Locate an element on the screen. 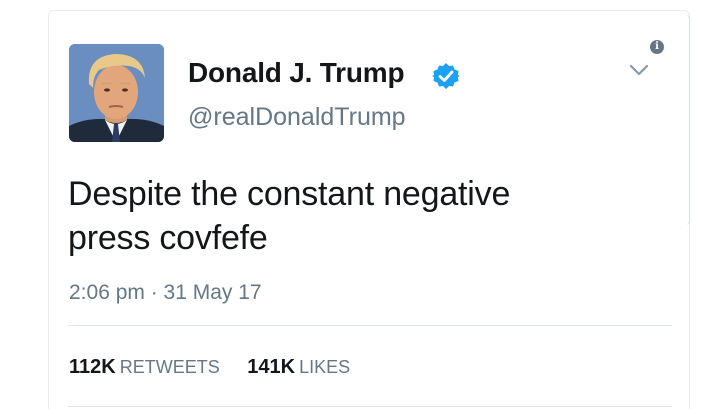 The image size is (720, 409). tweet-text-line: Despite the constant negative is located at coordinates (289, 194).